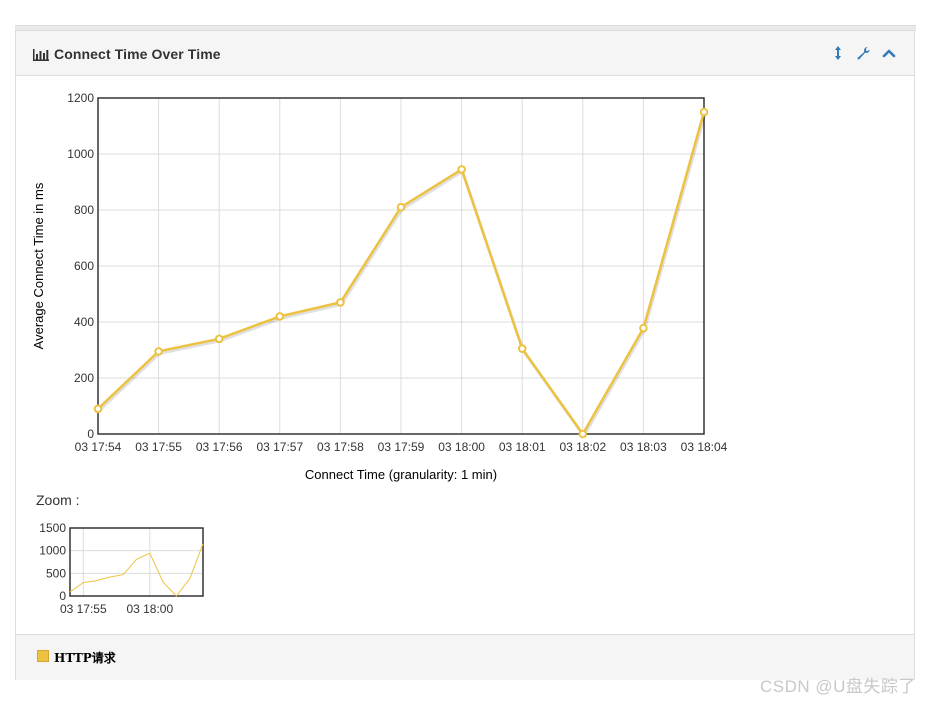 This screenshot has width=932, height=701. I want to click on y-axis-label: Average Connect Time in ms, so click(38, 265).